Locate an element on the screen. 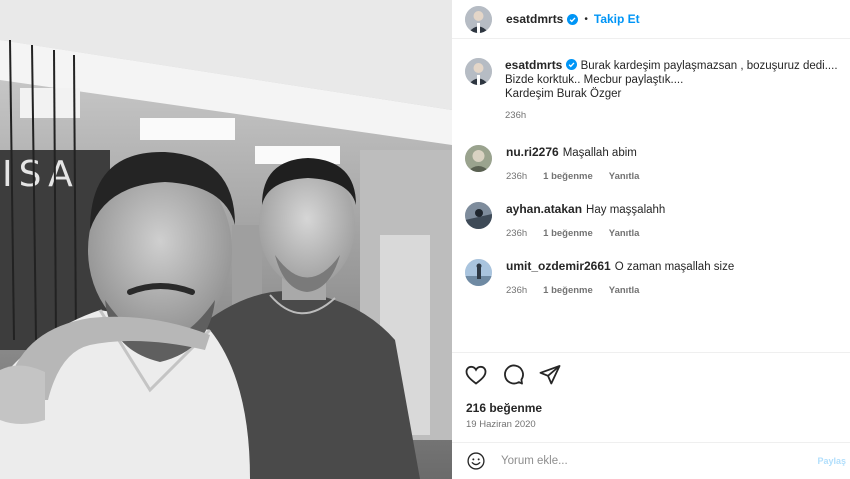 This screenshot has width=850, height=479. author-username: esatdmrts is located at coordinates (534, 19).